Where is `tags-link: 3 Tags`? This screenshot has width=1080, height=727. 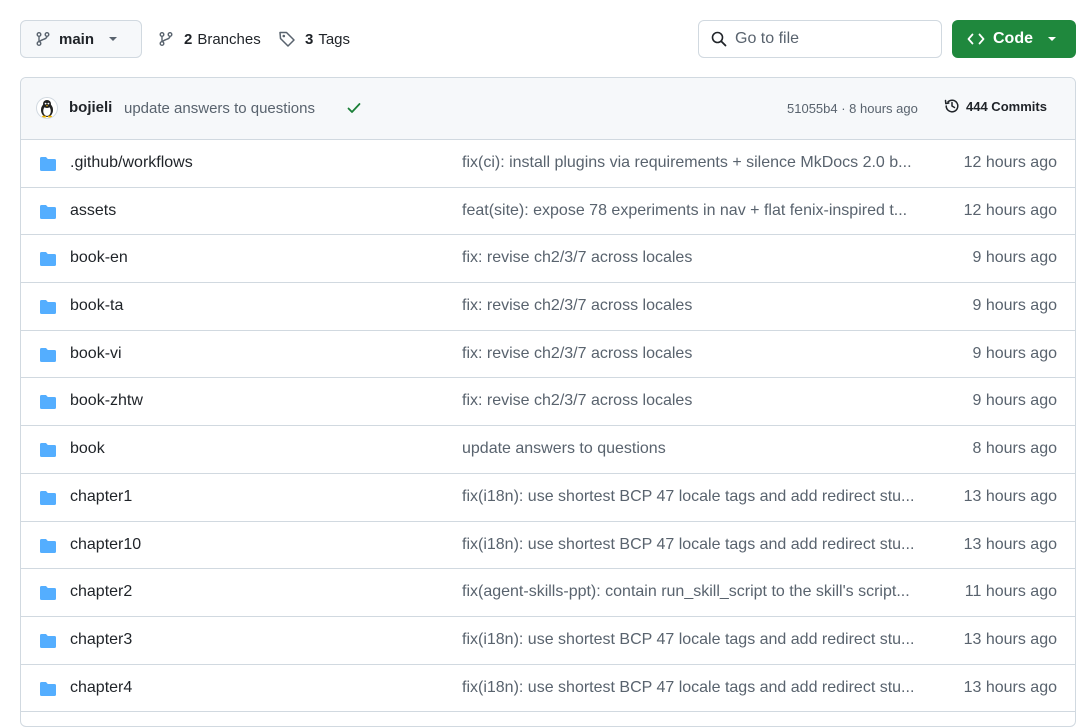
tags-link: 3 Tags is located at coordinates (314, 39).